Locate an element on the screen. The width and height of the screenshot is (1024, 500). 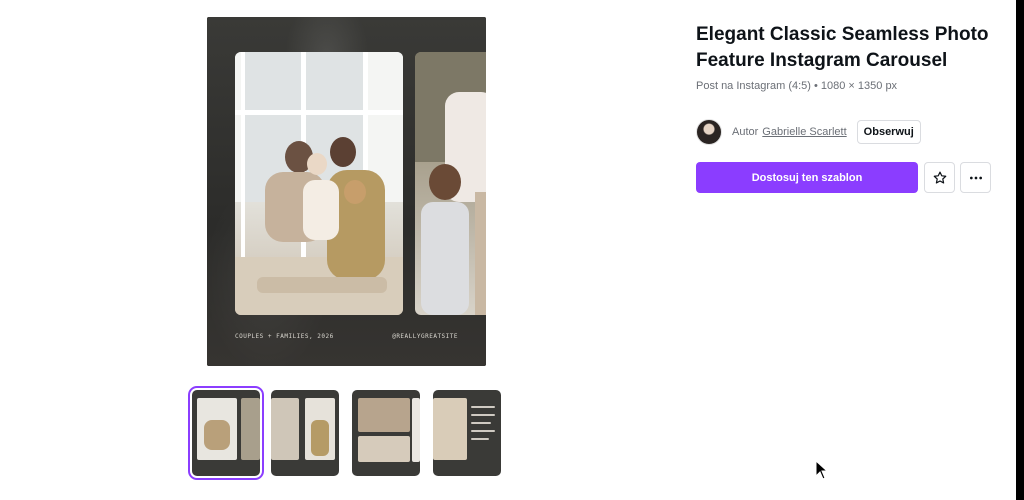
preview-main-photo is located at coordinates (319, 183).